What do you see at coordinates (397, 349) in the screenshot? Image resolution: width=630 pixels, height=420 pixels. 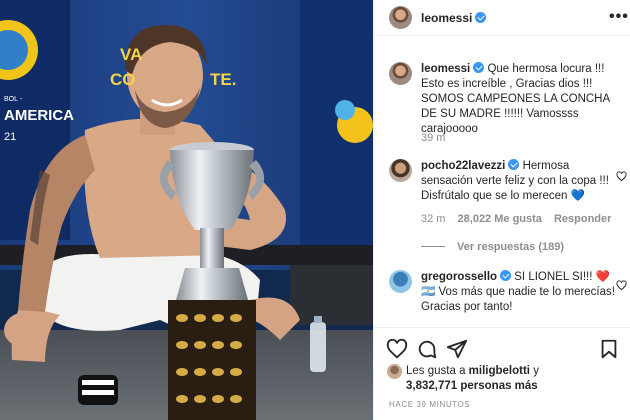 I see `heart-icon` at bounding box center [397, 349].